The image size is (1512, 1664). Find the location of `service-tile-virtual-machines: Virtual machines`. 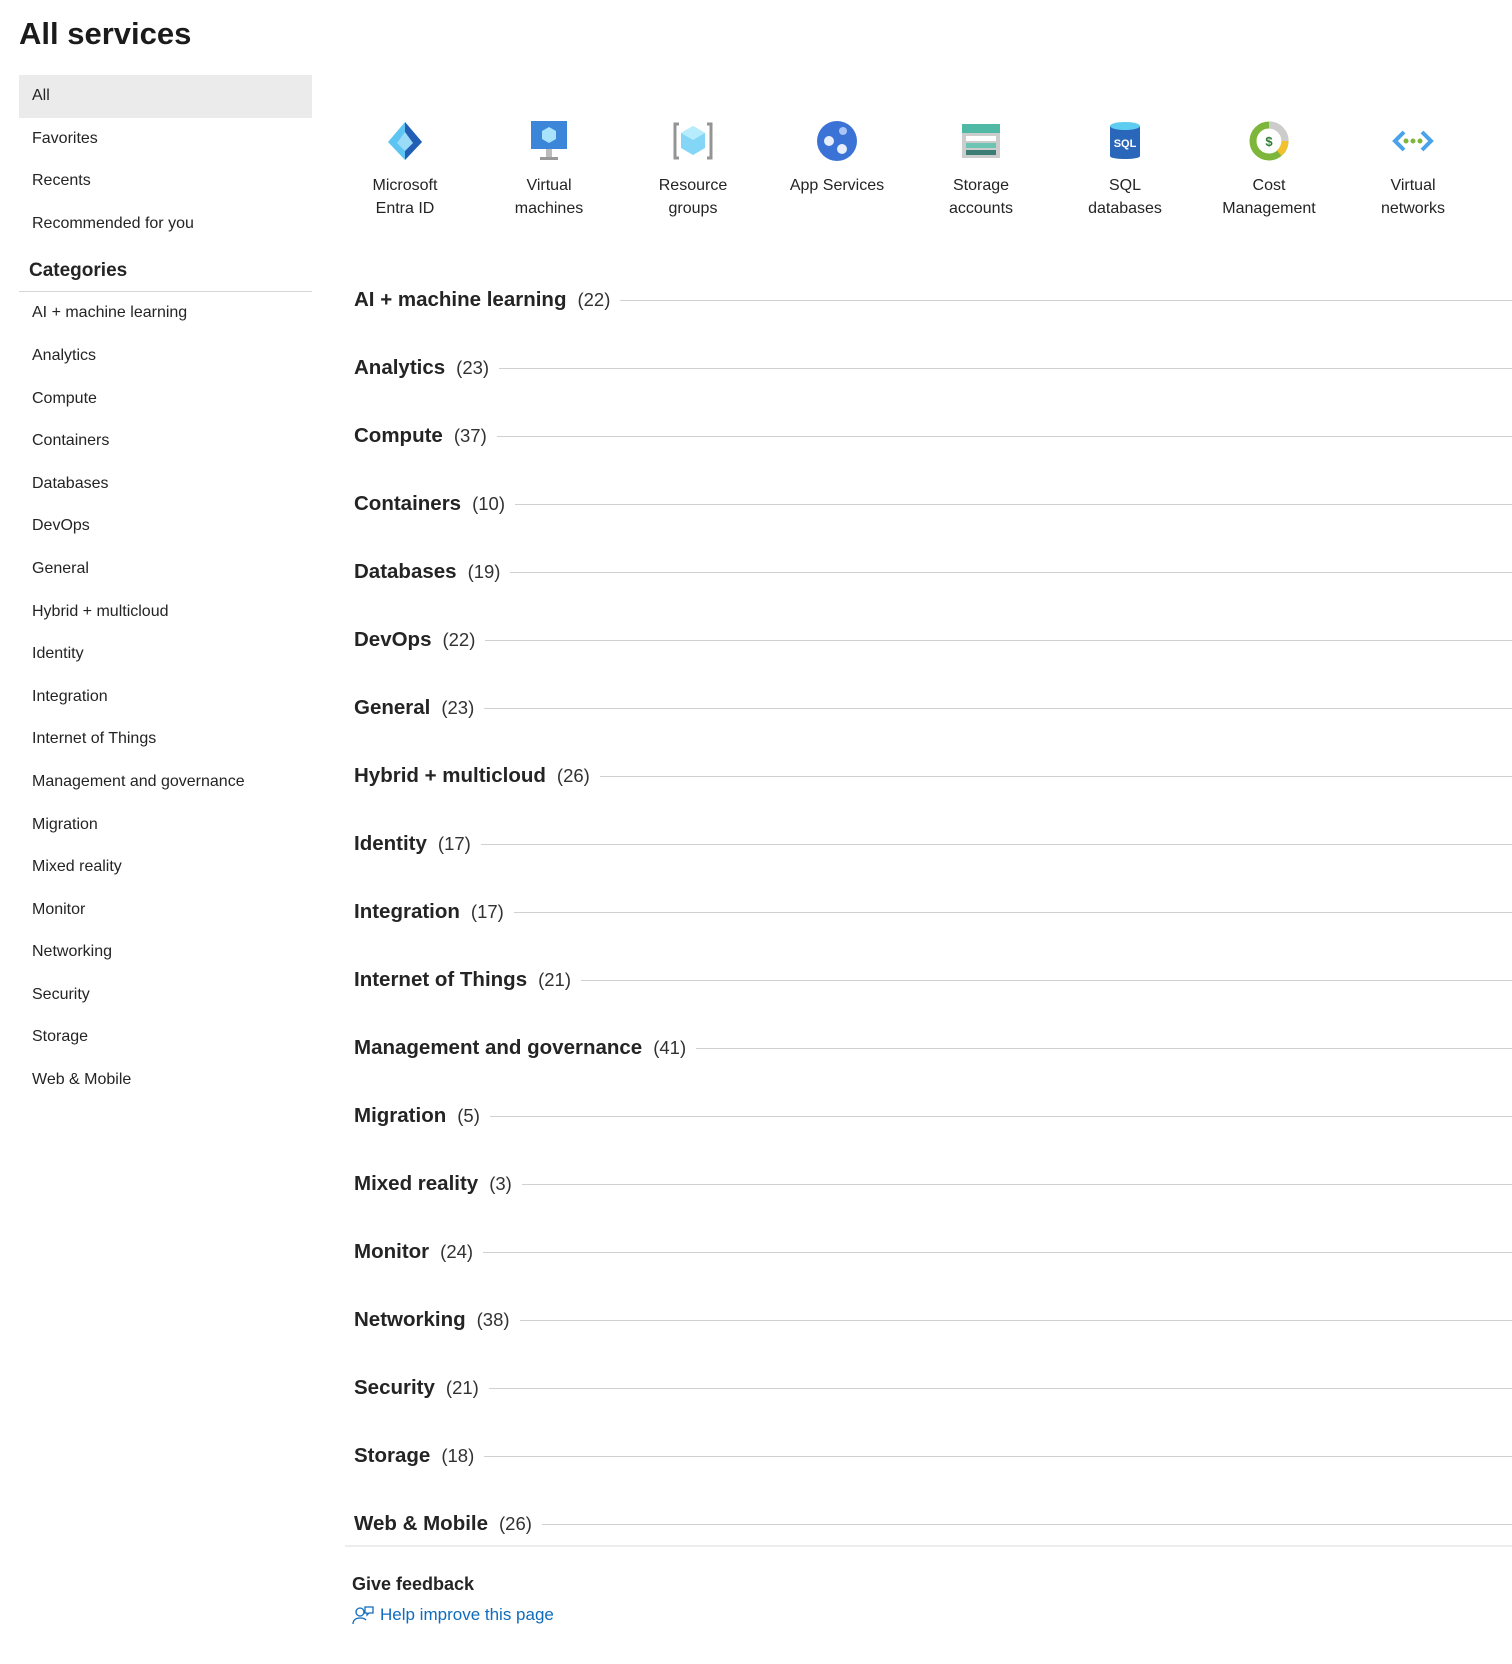

service-tile-virtual-machines: Virtual machines is located at coordinates (549, 169).